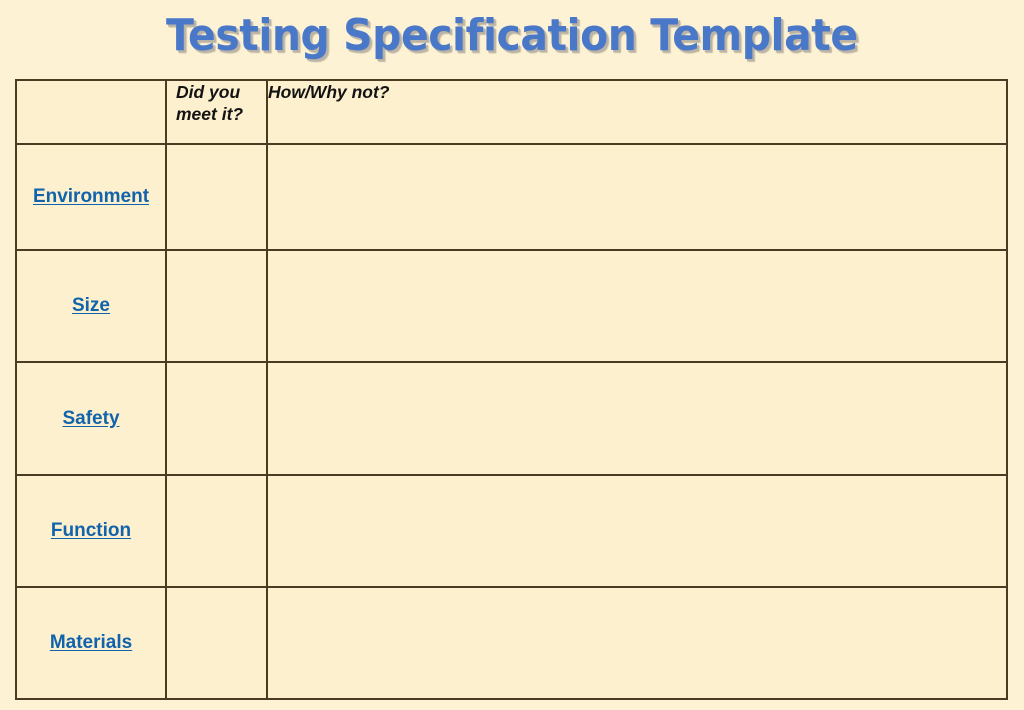  Describe the element at coordinates (637, 112) in the screenshot. I see `header-how-why-not: How/Why not?` at that location.